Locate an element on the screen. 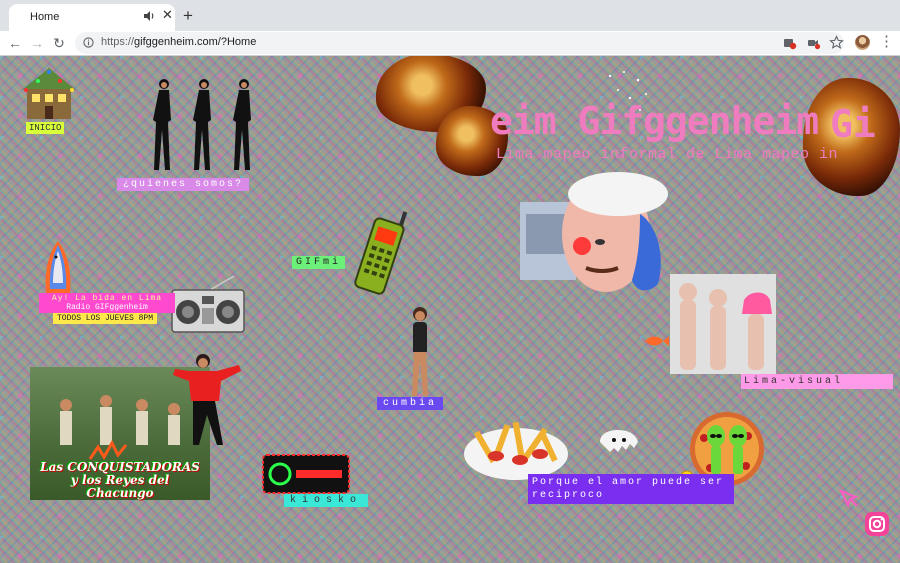 This screenshot has width=900, height=563. nav-inicio-link: INICIO is located at coordinates (45, 128).